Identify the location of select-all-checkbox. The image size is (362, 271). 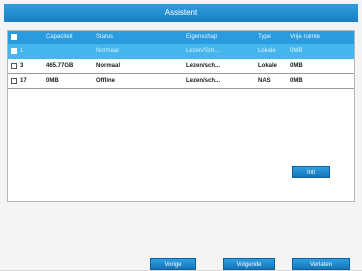
(14, 37).